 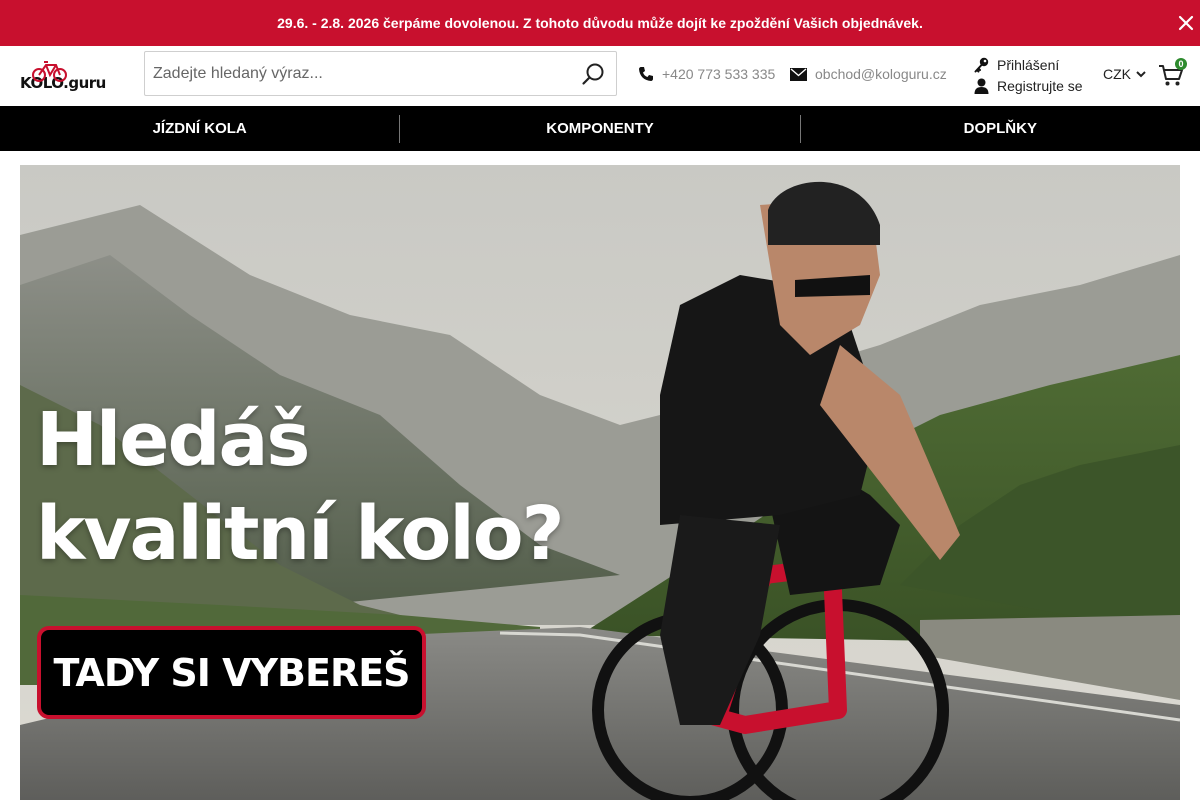 I want to click on user-icon, so click(x=981, y=86).